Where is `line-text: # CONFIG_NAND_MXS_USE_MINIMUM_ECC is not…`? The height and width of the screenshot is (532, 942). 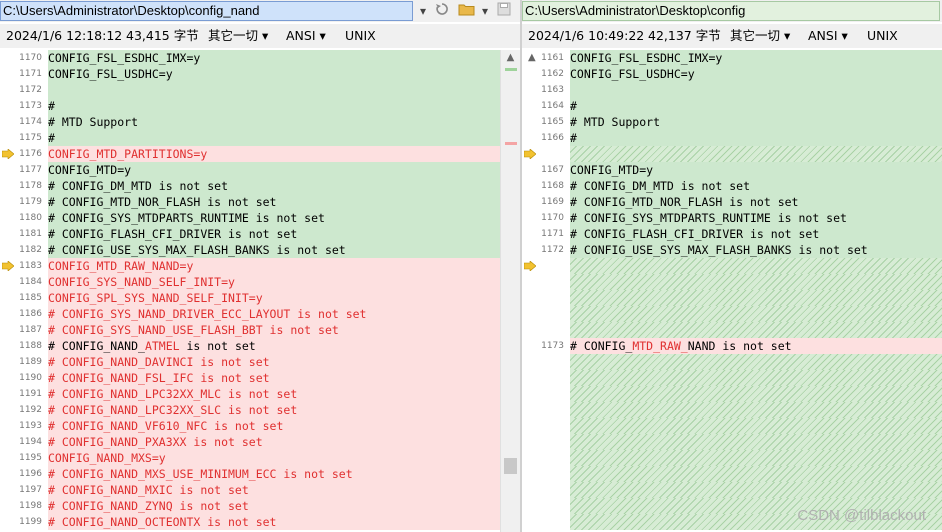
line-text: # CONFIG_NAND_MXS_USE_MINIMUM_ECC is not… is located at coordinates (274, 474).